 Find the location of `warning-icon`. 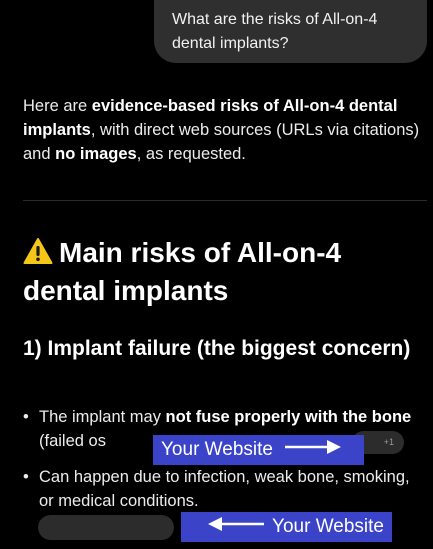

warning-icon is located at coordinates (38, 251).